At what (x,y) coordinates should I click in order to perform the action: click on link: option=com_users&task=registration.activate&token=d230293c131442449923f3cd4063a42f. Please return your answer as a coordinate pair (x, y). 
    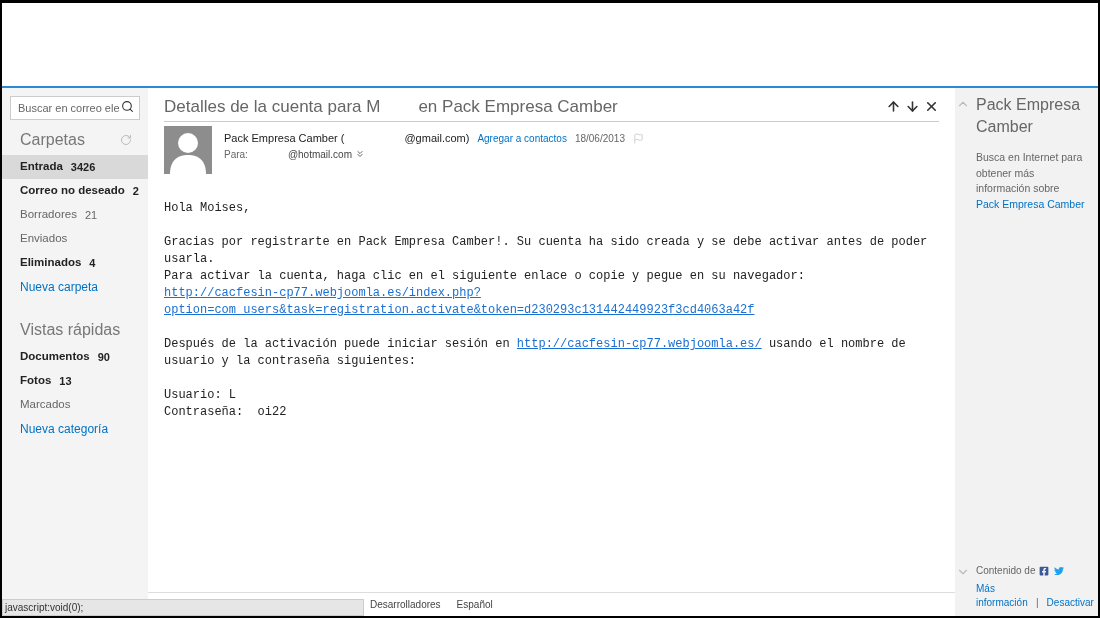
    Looking at the image, I should click on (459, 310).